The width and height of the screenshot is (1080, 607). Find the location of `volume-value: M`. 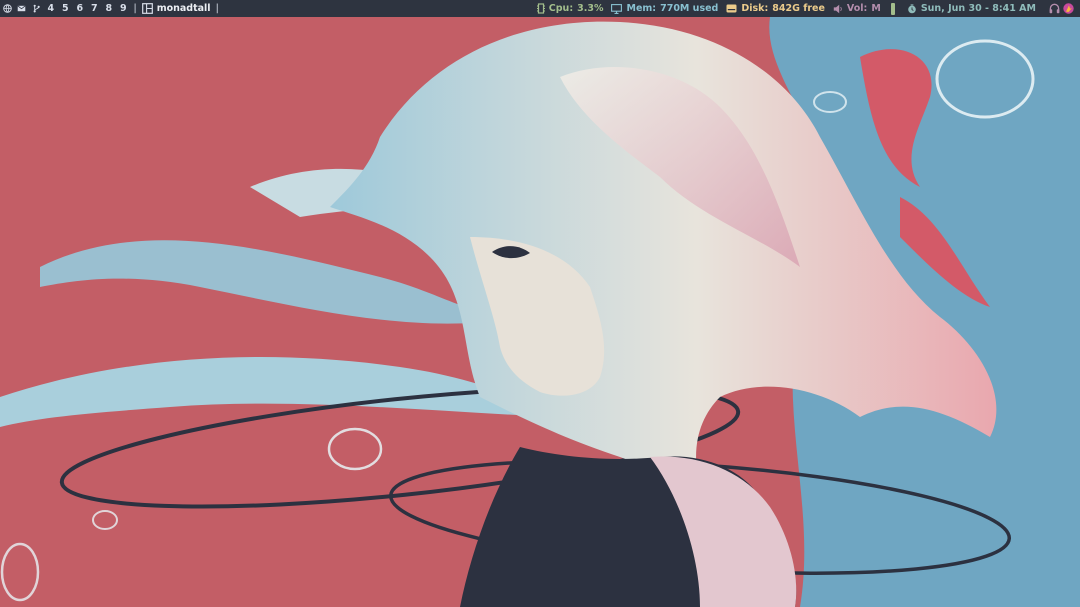

volume-value: M is located at coordinates (876, 8).